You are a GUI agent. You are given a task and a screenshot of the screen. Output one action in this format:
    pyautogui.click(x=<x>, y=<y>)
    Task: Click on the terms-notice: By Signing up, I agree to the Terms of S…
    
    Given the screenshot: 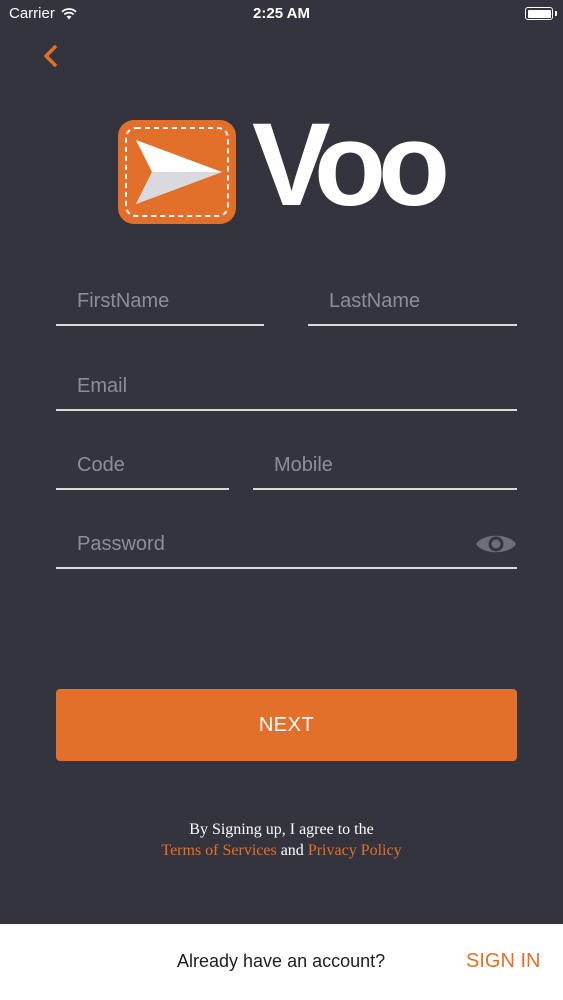 What is the action you would take?
    pyautogui.click(x=281, y=840)
    